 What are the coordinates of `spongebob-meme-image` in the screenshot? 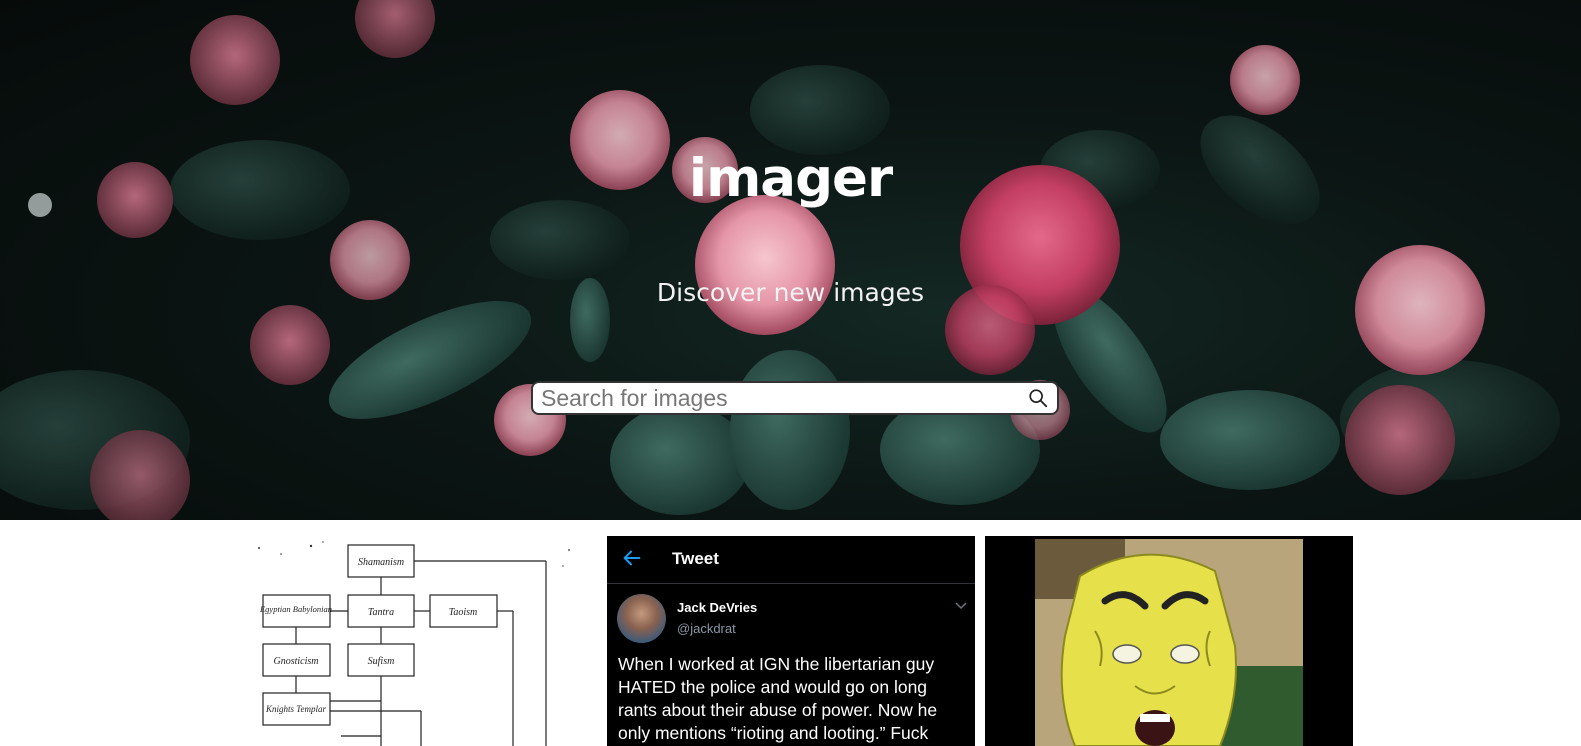 It's located at (1169, 641).